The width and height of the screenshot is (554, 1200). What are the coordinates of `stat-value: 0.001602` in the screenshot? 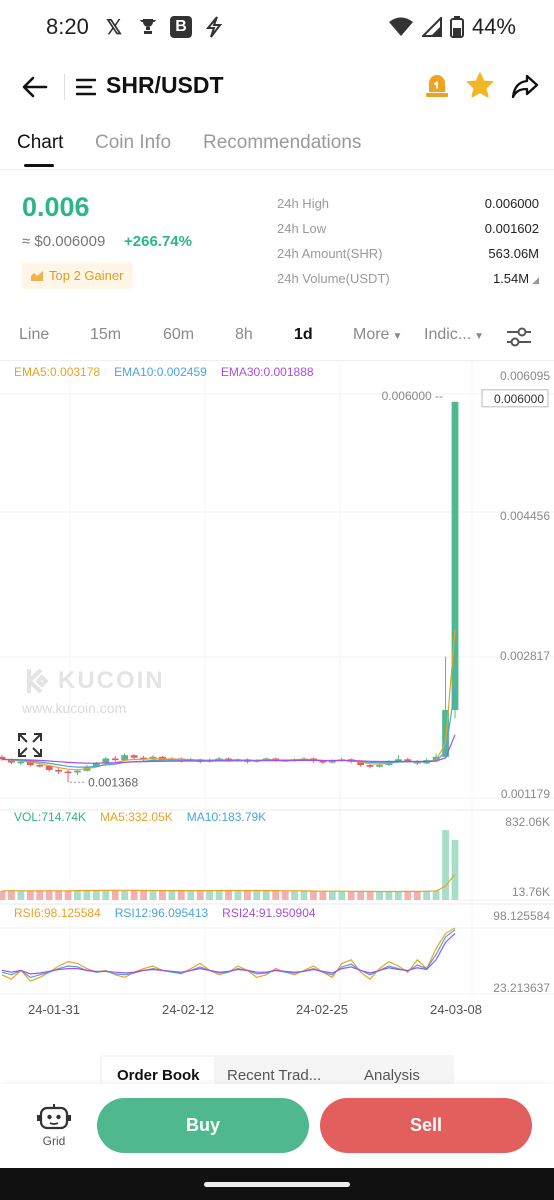 It's located at (511, 228).